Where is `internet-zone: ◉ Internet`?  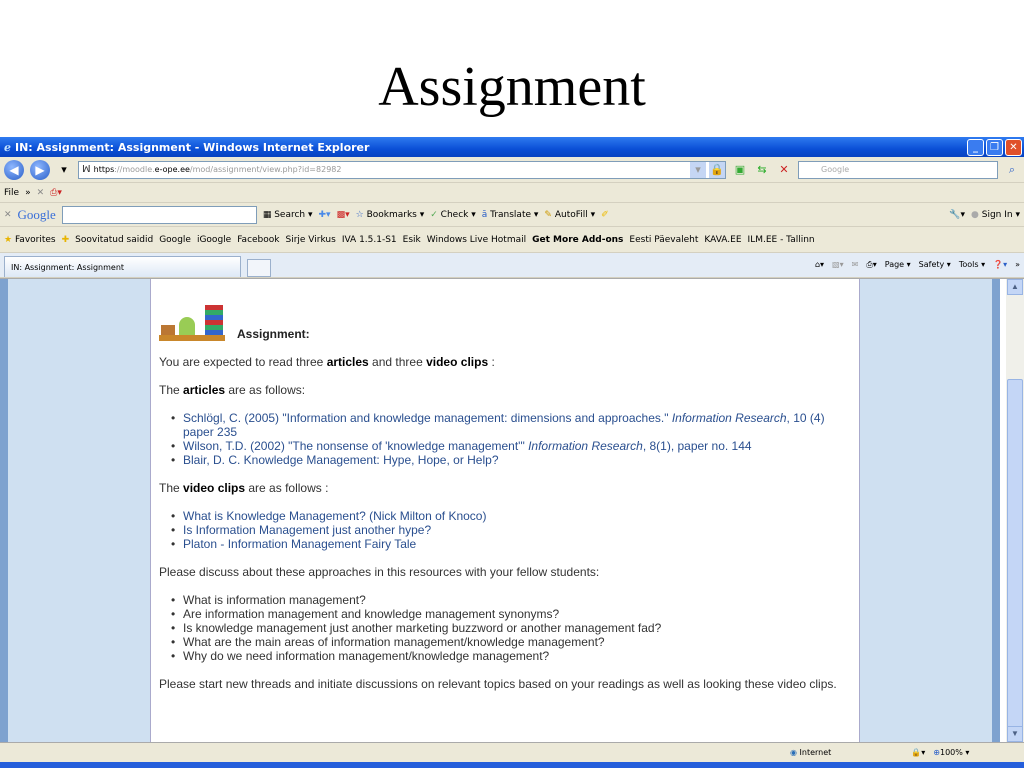
internet-zone: ◉ Internet is located at coordinates (811, 752).